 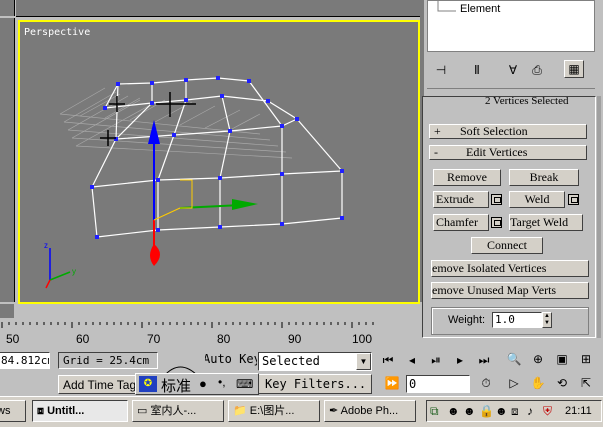 I want to click on key-mode-toggle-icon: ⏩, so click(x=392, y=383).